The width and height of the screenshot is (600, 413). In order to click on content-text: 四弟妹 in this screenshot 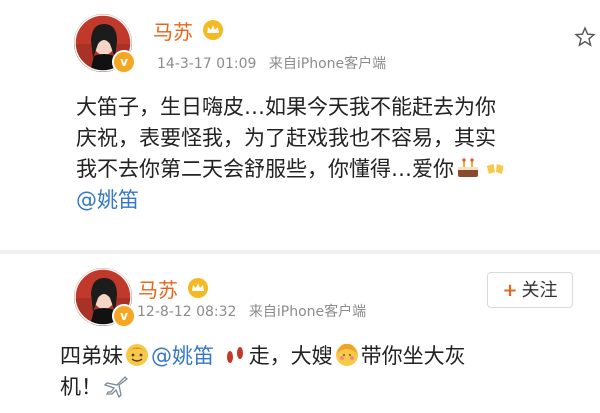, I will do `click(91, 356)`.